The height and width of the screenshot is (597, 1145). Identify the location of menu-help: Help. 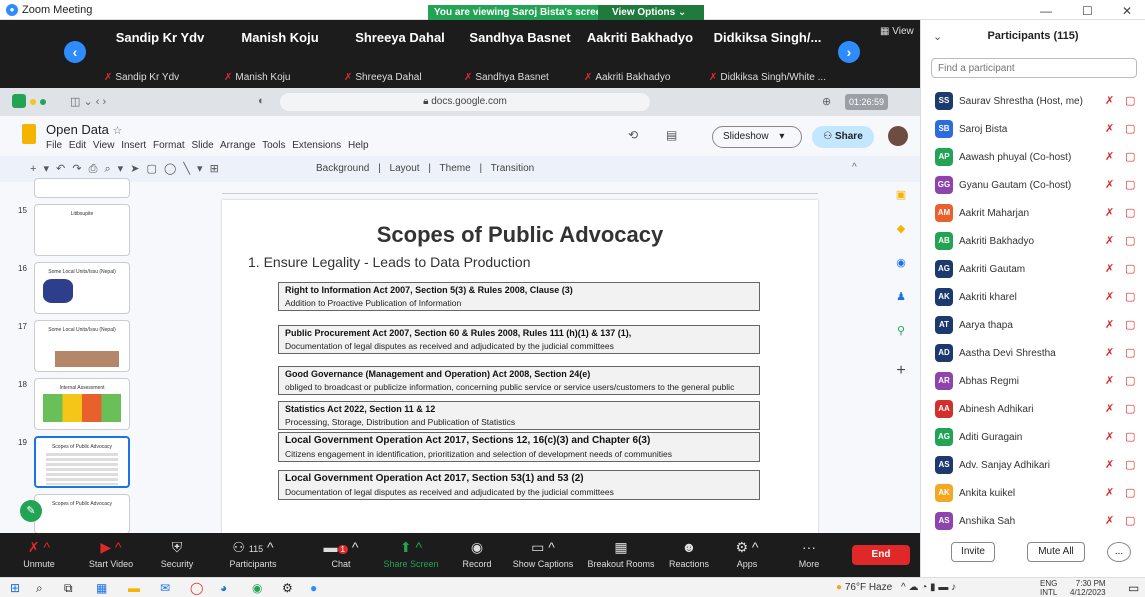
(358, 145).